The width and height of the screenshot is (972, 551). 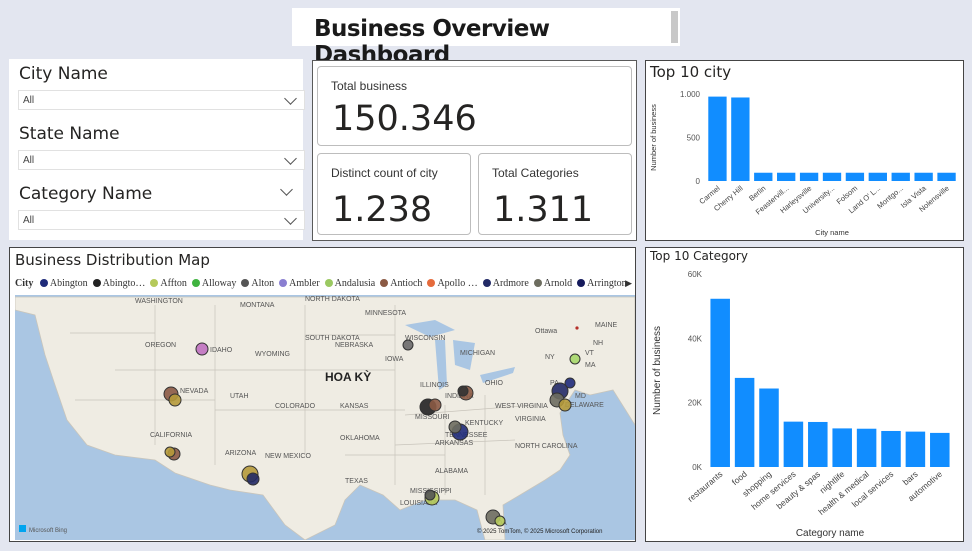 I want to click on kpi-distinct-city-card: Distinct count of city 1.238, so click(x=394, y=194).